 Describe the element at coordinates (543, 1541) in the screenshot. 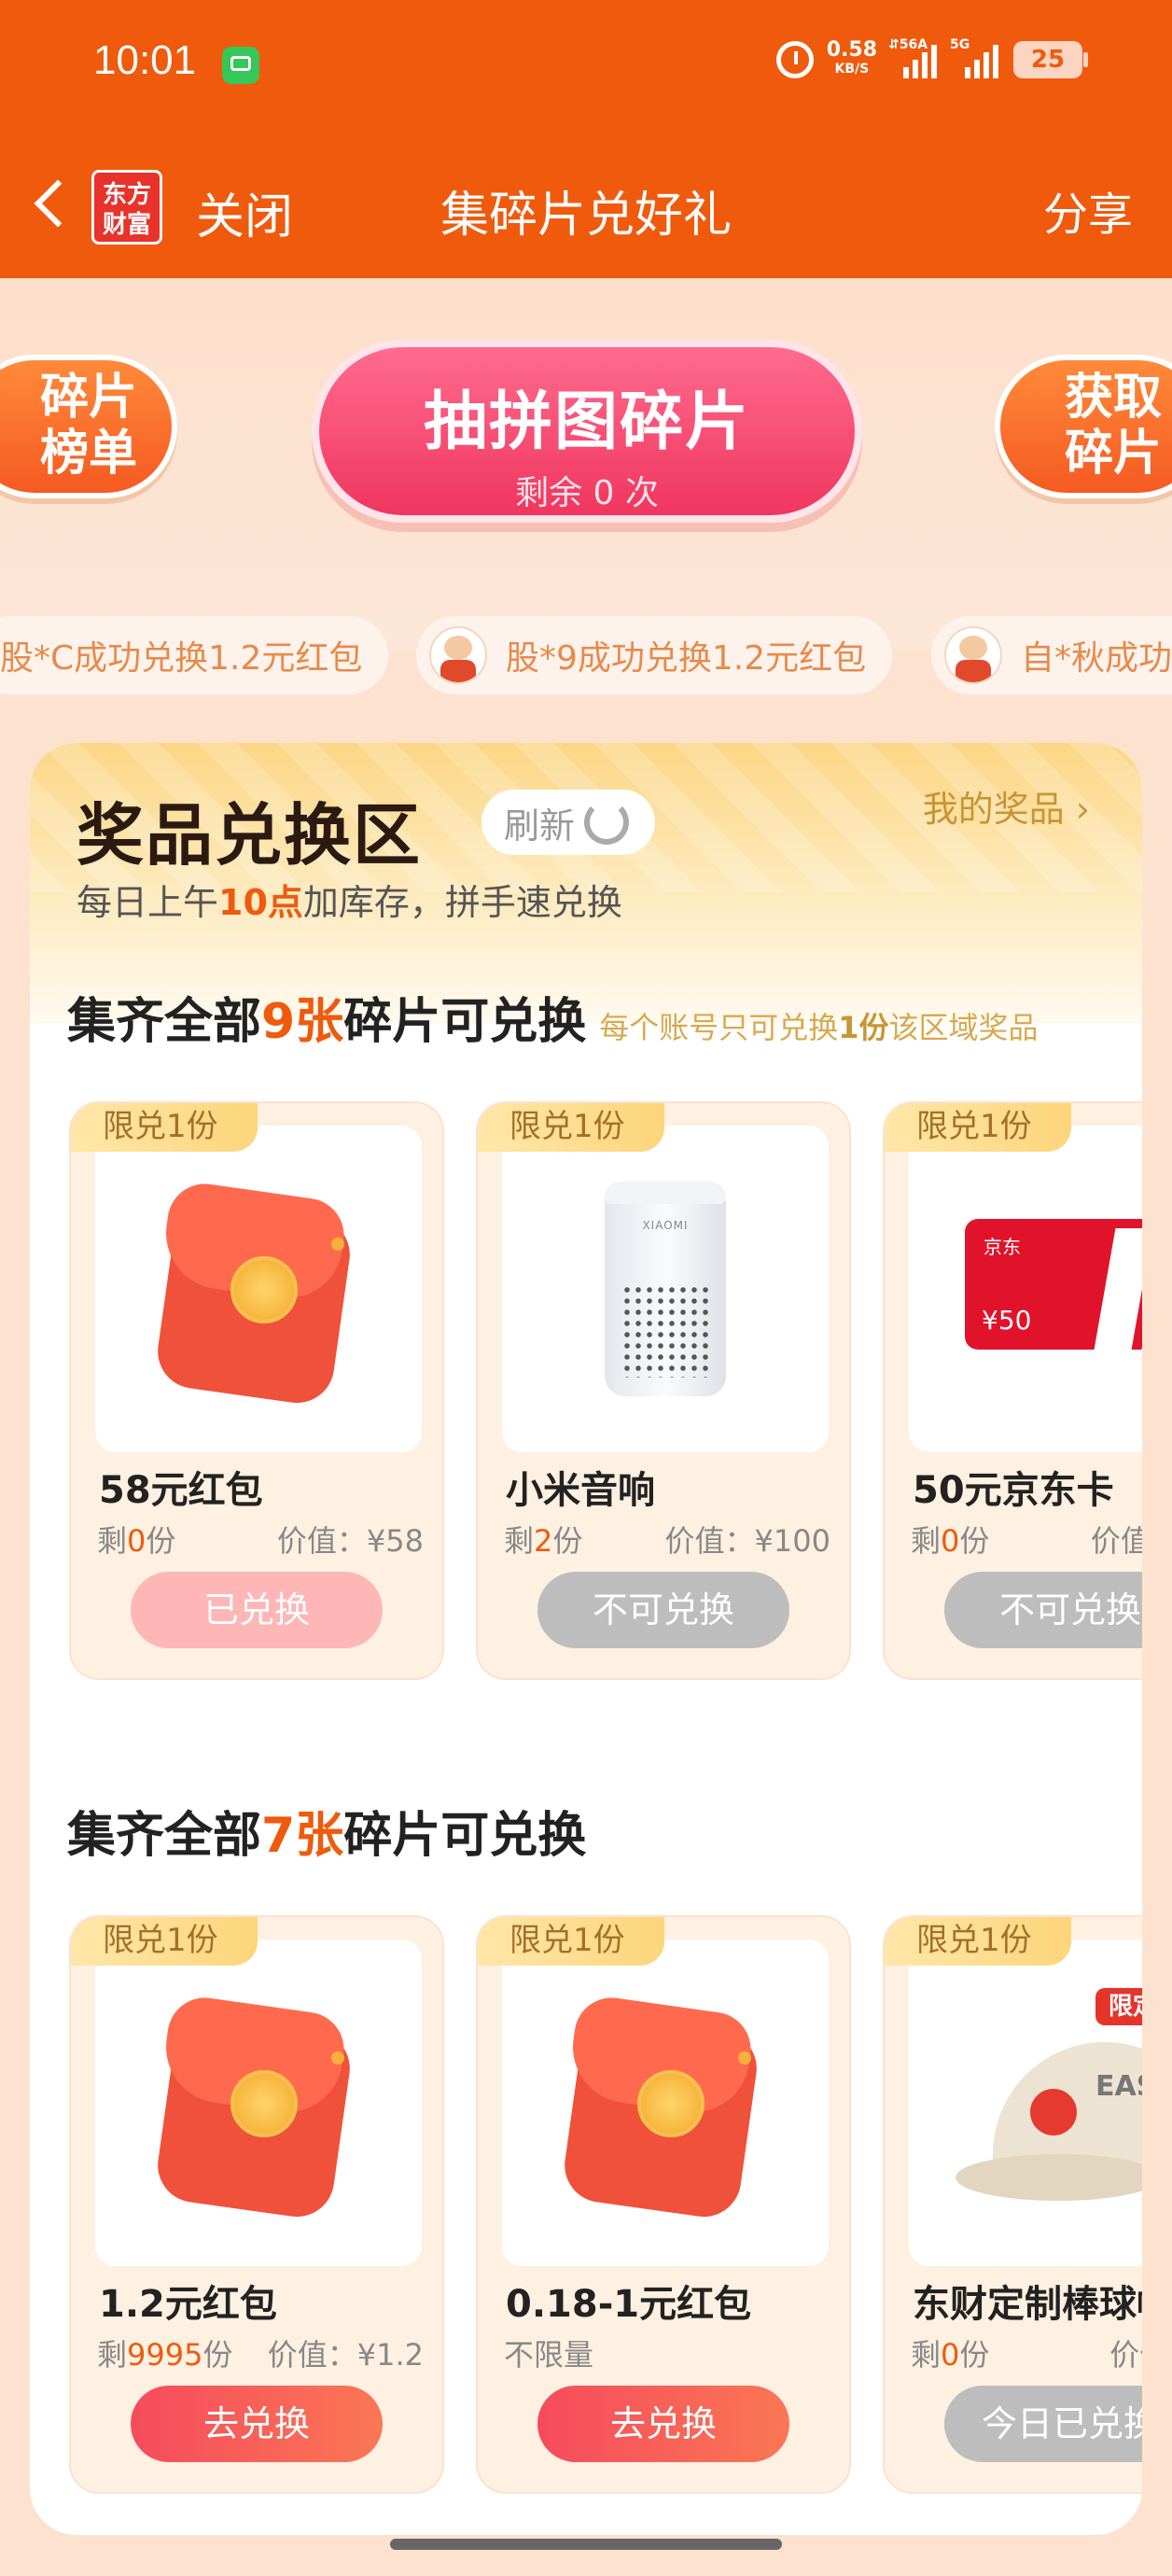

I see `remaining-count: 剩2份` at that location.